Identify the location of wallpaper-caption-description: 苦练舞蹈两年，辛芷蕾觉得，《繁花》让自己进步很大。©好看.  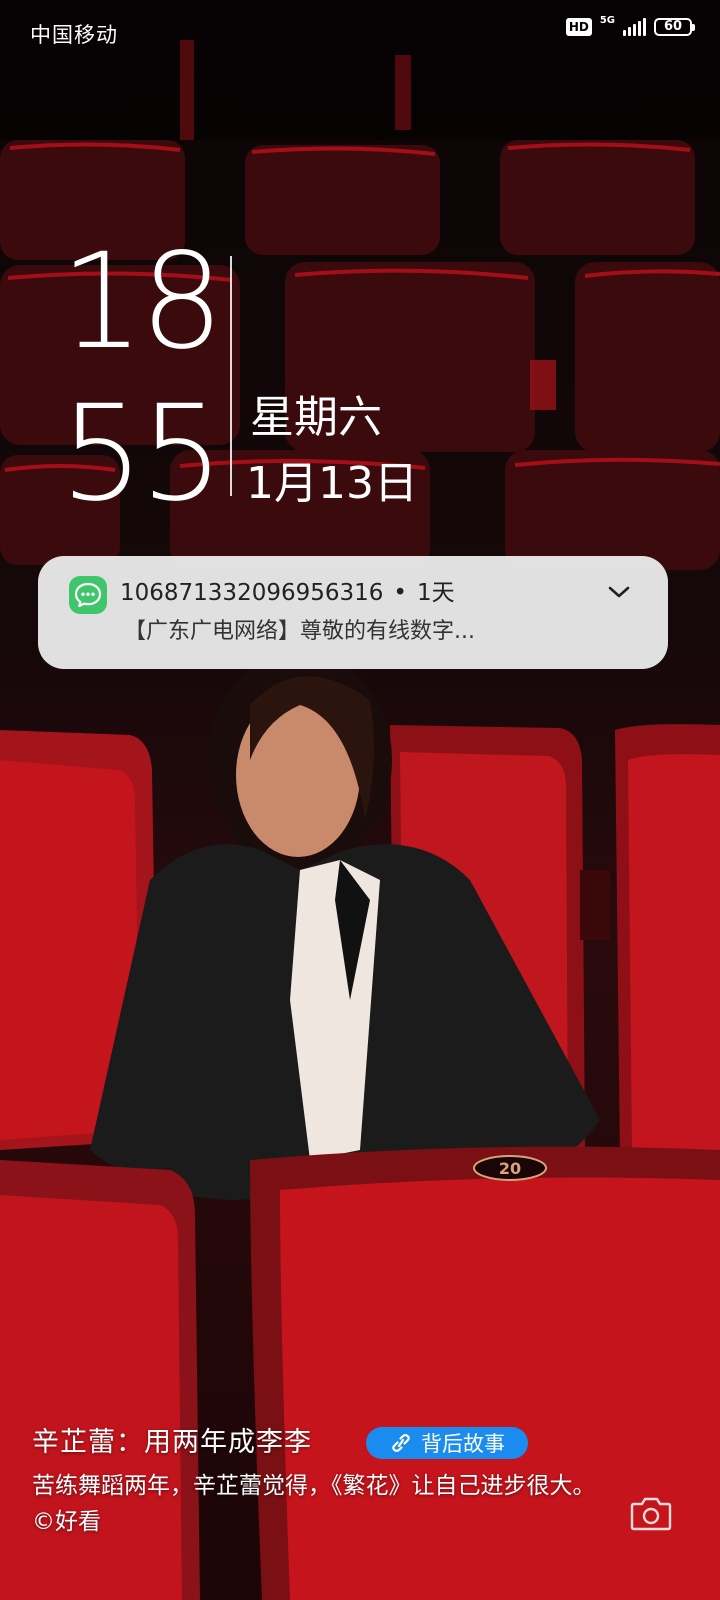
(314, 1504).